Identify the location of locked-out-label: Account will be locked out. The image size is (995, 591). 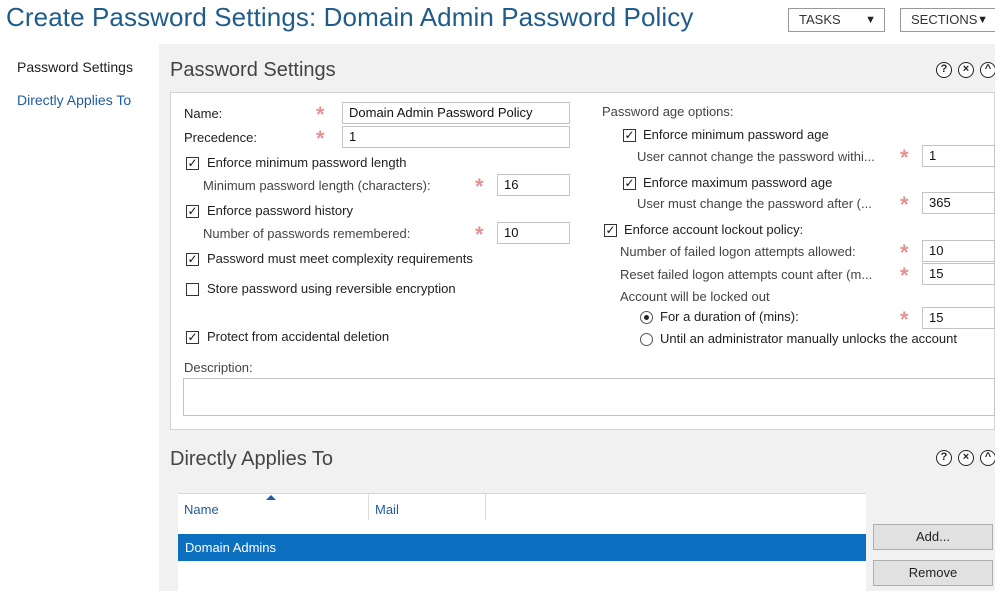
(695, 296).